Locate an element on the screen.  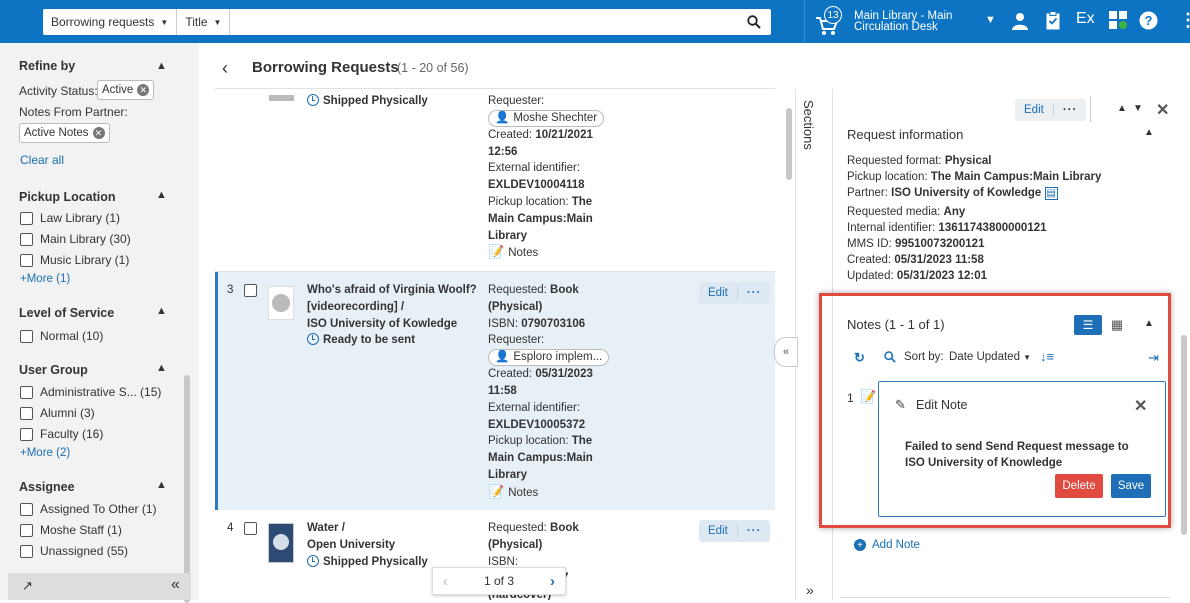
prev-record-icon: ▲ is located at coordinates (1122, 108).